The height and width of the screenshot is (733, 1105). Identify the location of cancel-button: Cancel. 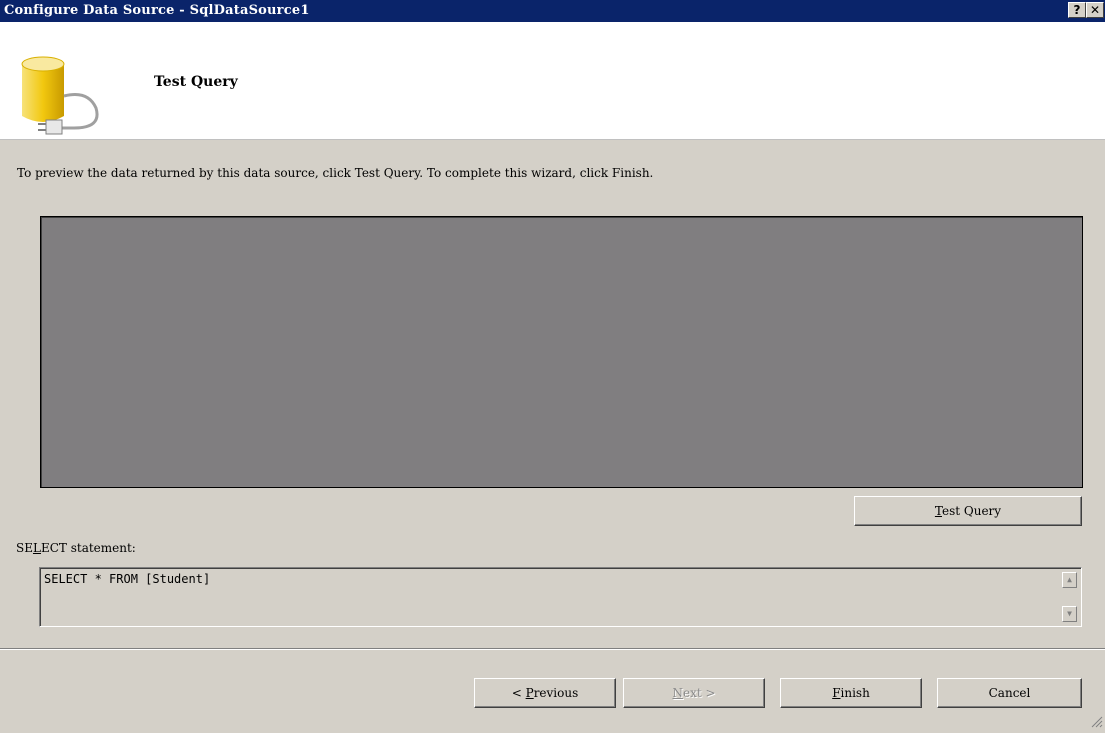
(1009, 693).